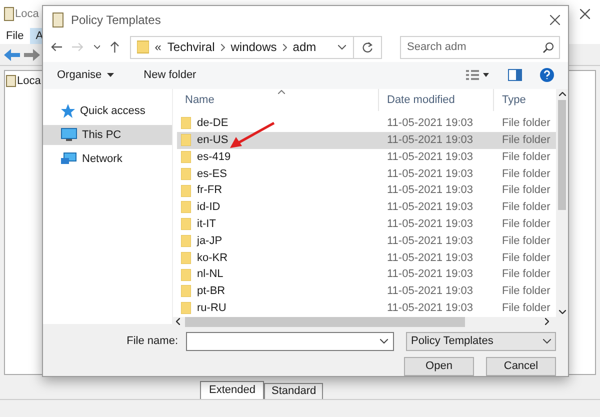 The width and height of the screenshot is (600, 417). I want to click on file-row: es-ES 11-05-2021 19:03 File folder, so click(366, 173).